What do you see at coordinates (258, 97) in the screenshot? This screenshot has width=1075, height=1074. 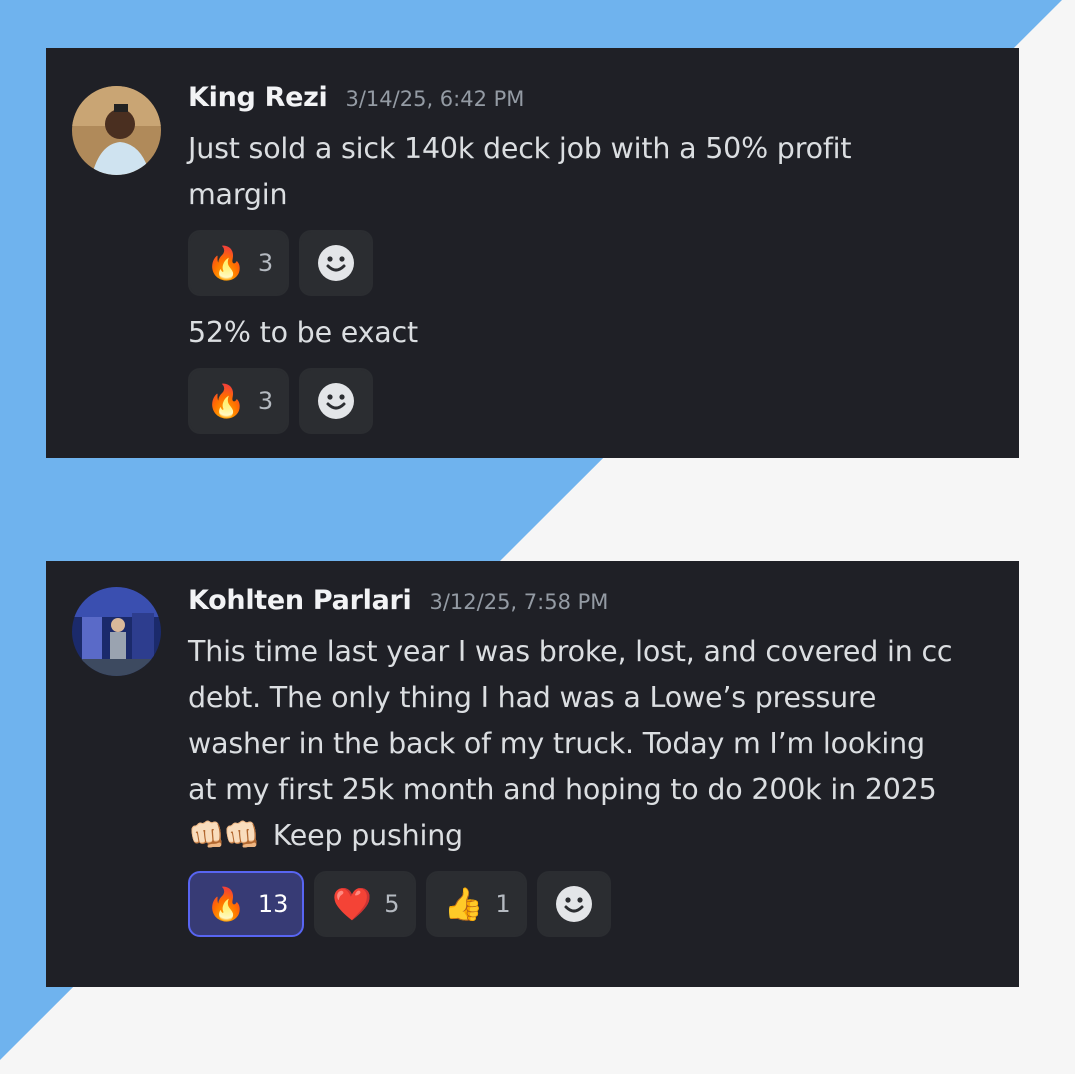 I see `username: King Rezi` at bounding box center [258, 97].